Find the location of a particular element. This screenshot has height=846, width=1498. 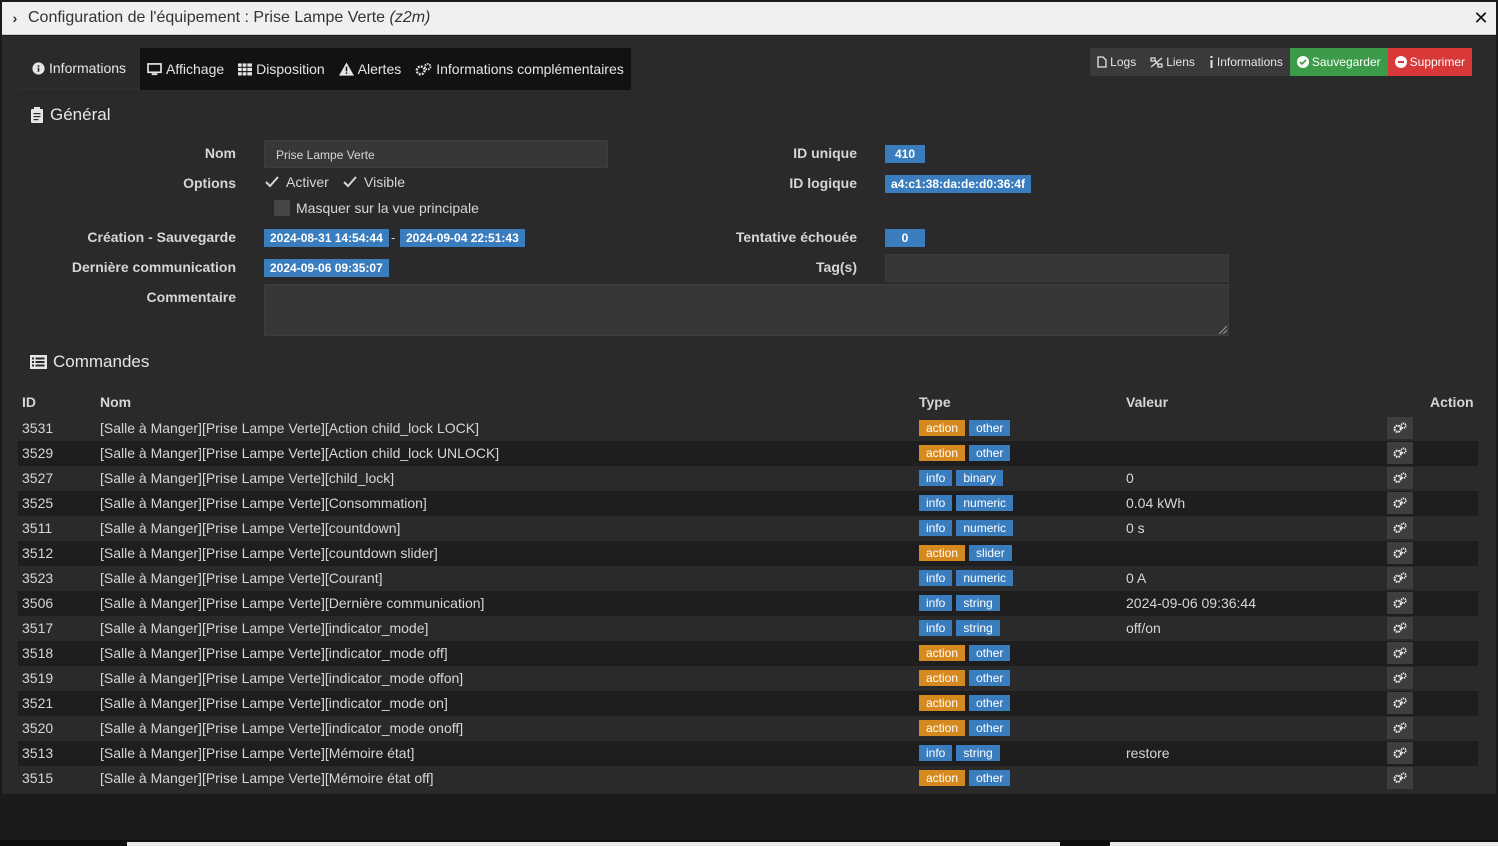

sauvegarder-button: Sauvegarder is located at coordinates (1338, 62).